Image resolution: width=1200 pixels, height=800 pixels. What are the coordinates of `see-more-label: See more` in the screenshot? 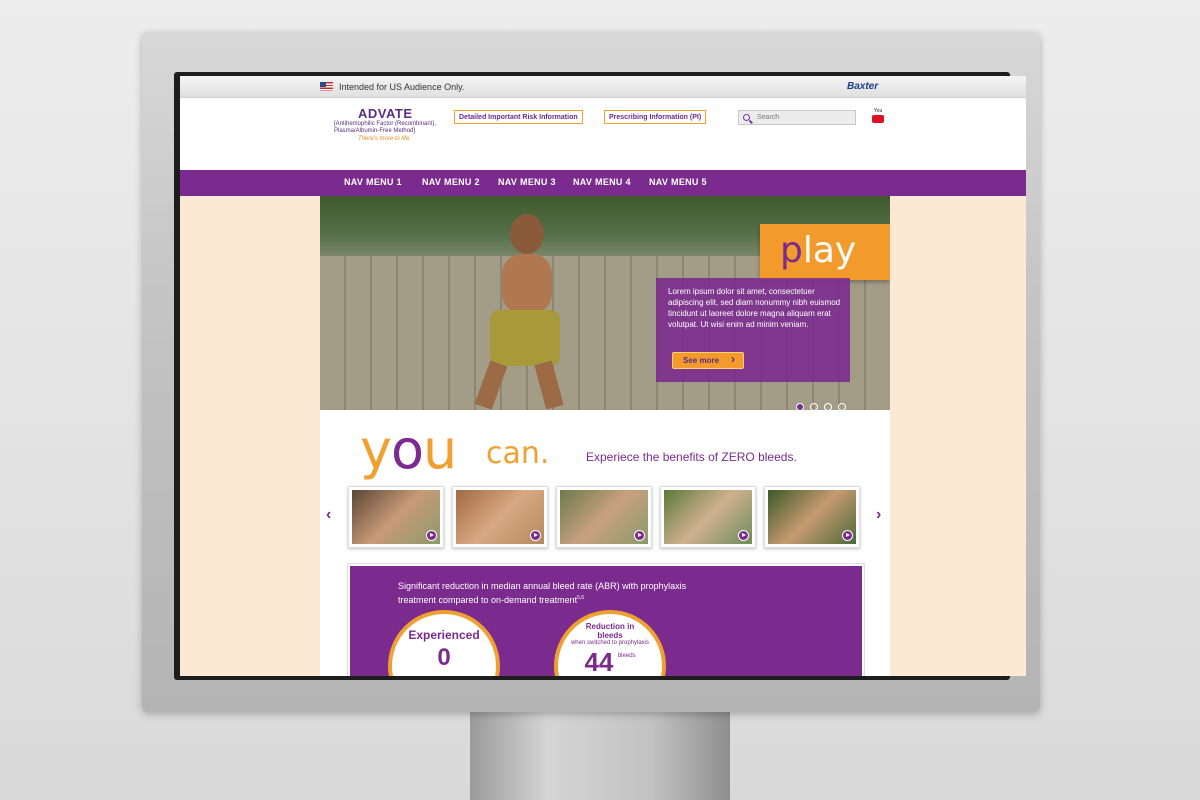 It's located at (701, 360).